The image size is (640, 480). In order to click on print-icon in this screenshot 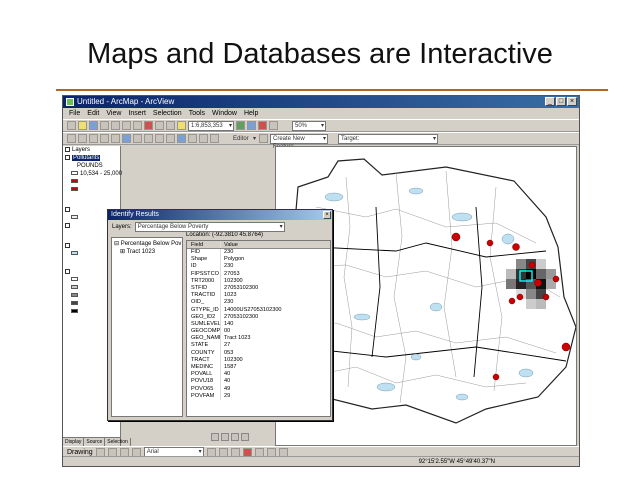, I will do `click(104, 125)`.